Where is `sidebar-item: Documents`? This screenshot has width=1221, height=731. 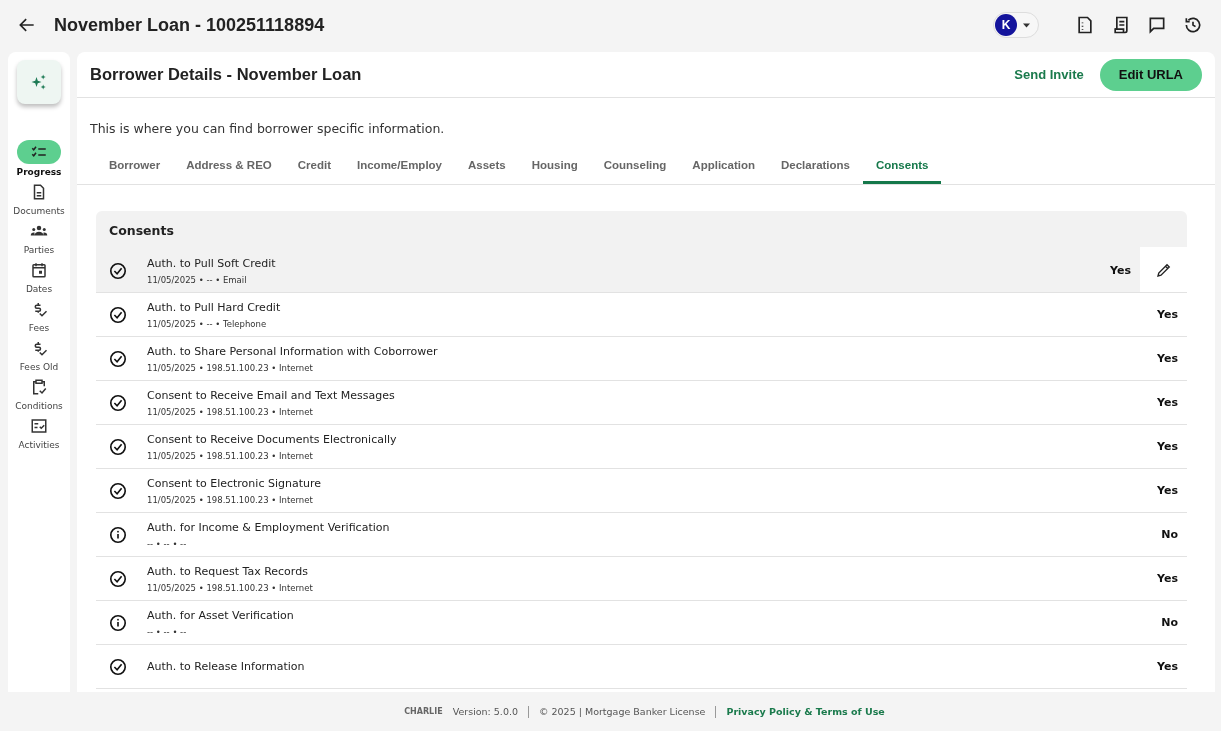 sidebar-item: Documents is located at coordinates (39, 198).